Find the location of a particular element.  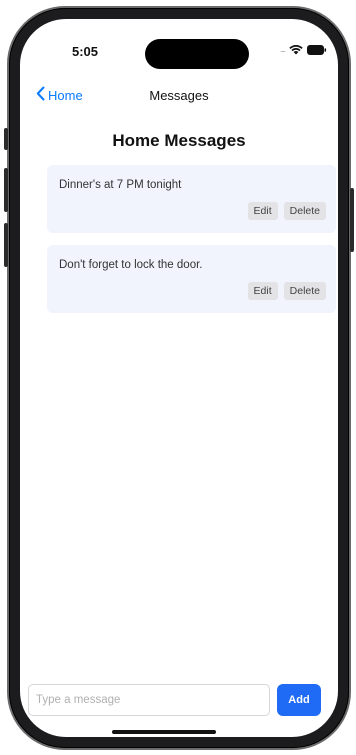

dynamic-island is located at coordinates (197, 54).